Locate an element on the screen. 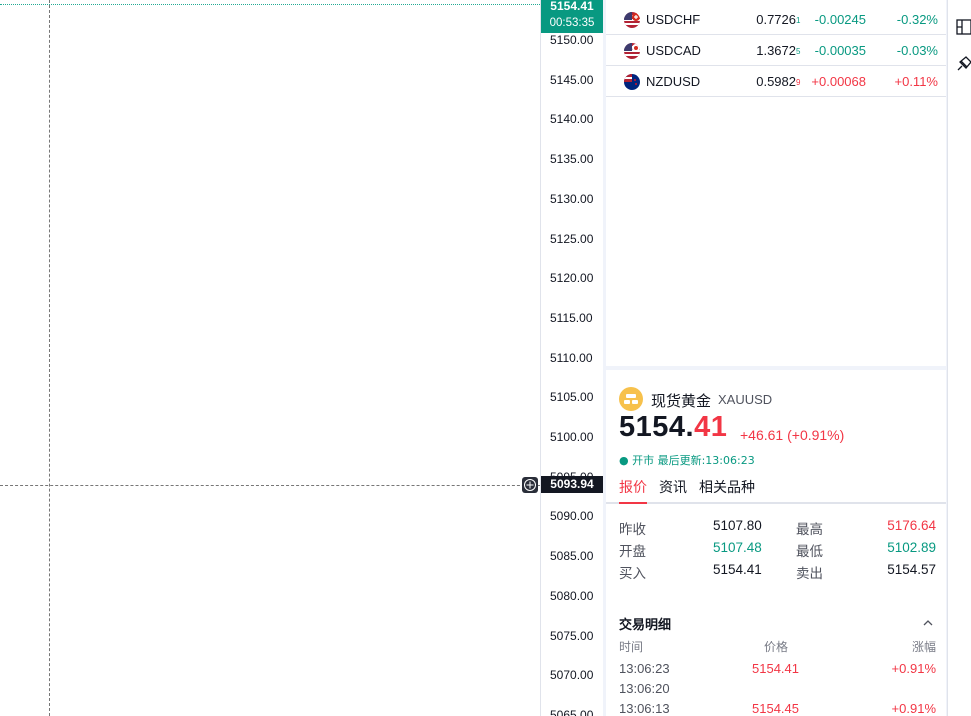 This screenshot has width=971, height=716. last-price: 0.7726 is located at coordinates (776, 19).